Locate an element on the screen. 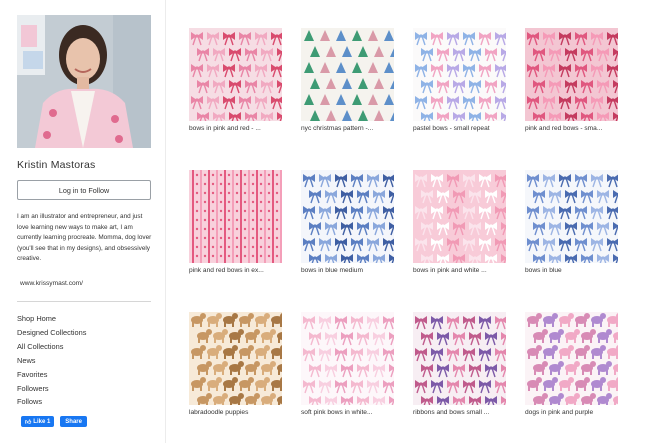  profile-photo is located at coordinates (84, 81).